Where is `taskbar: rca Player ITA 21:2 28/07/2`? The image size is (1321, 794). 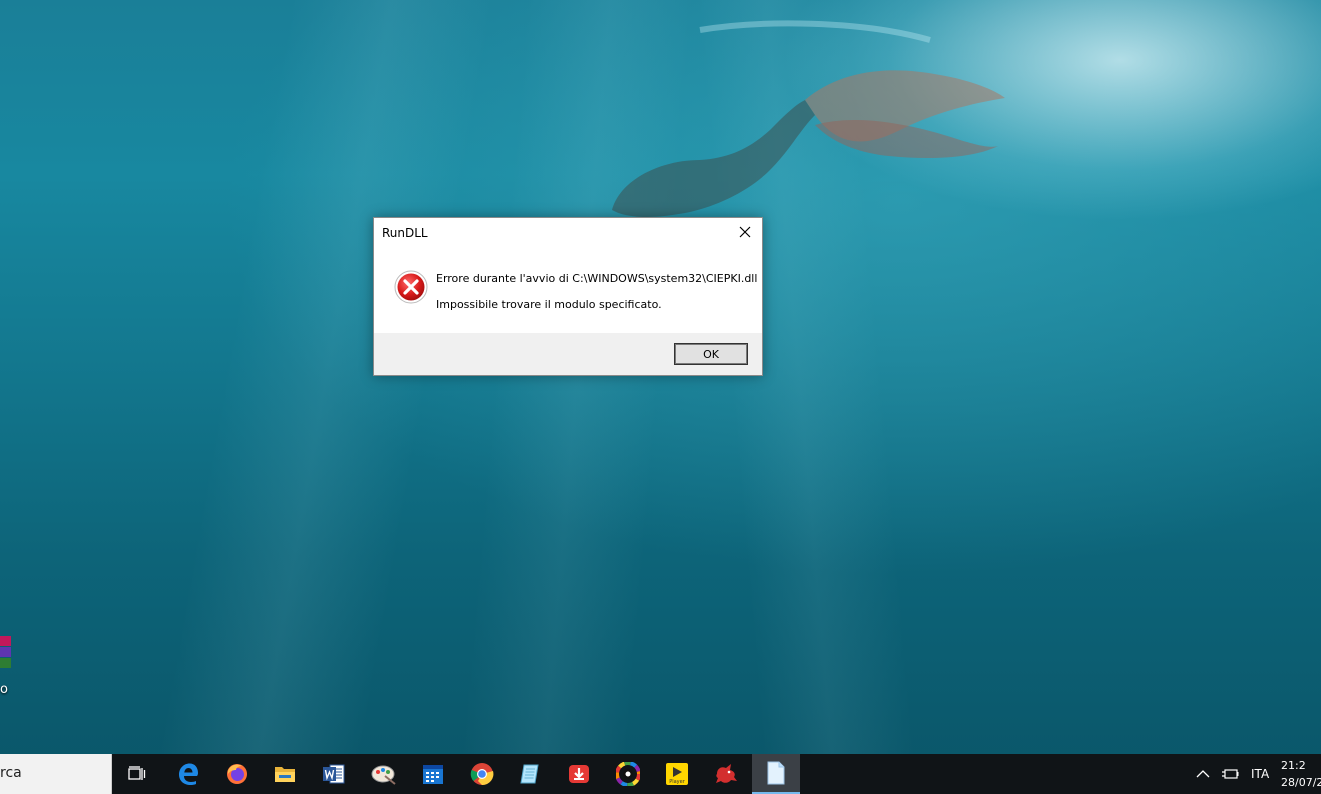 taskbar: rca Player ITA 21:2 28/07/2 is located at coordinates (660, 774).